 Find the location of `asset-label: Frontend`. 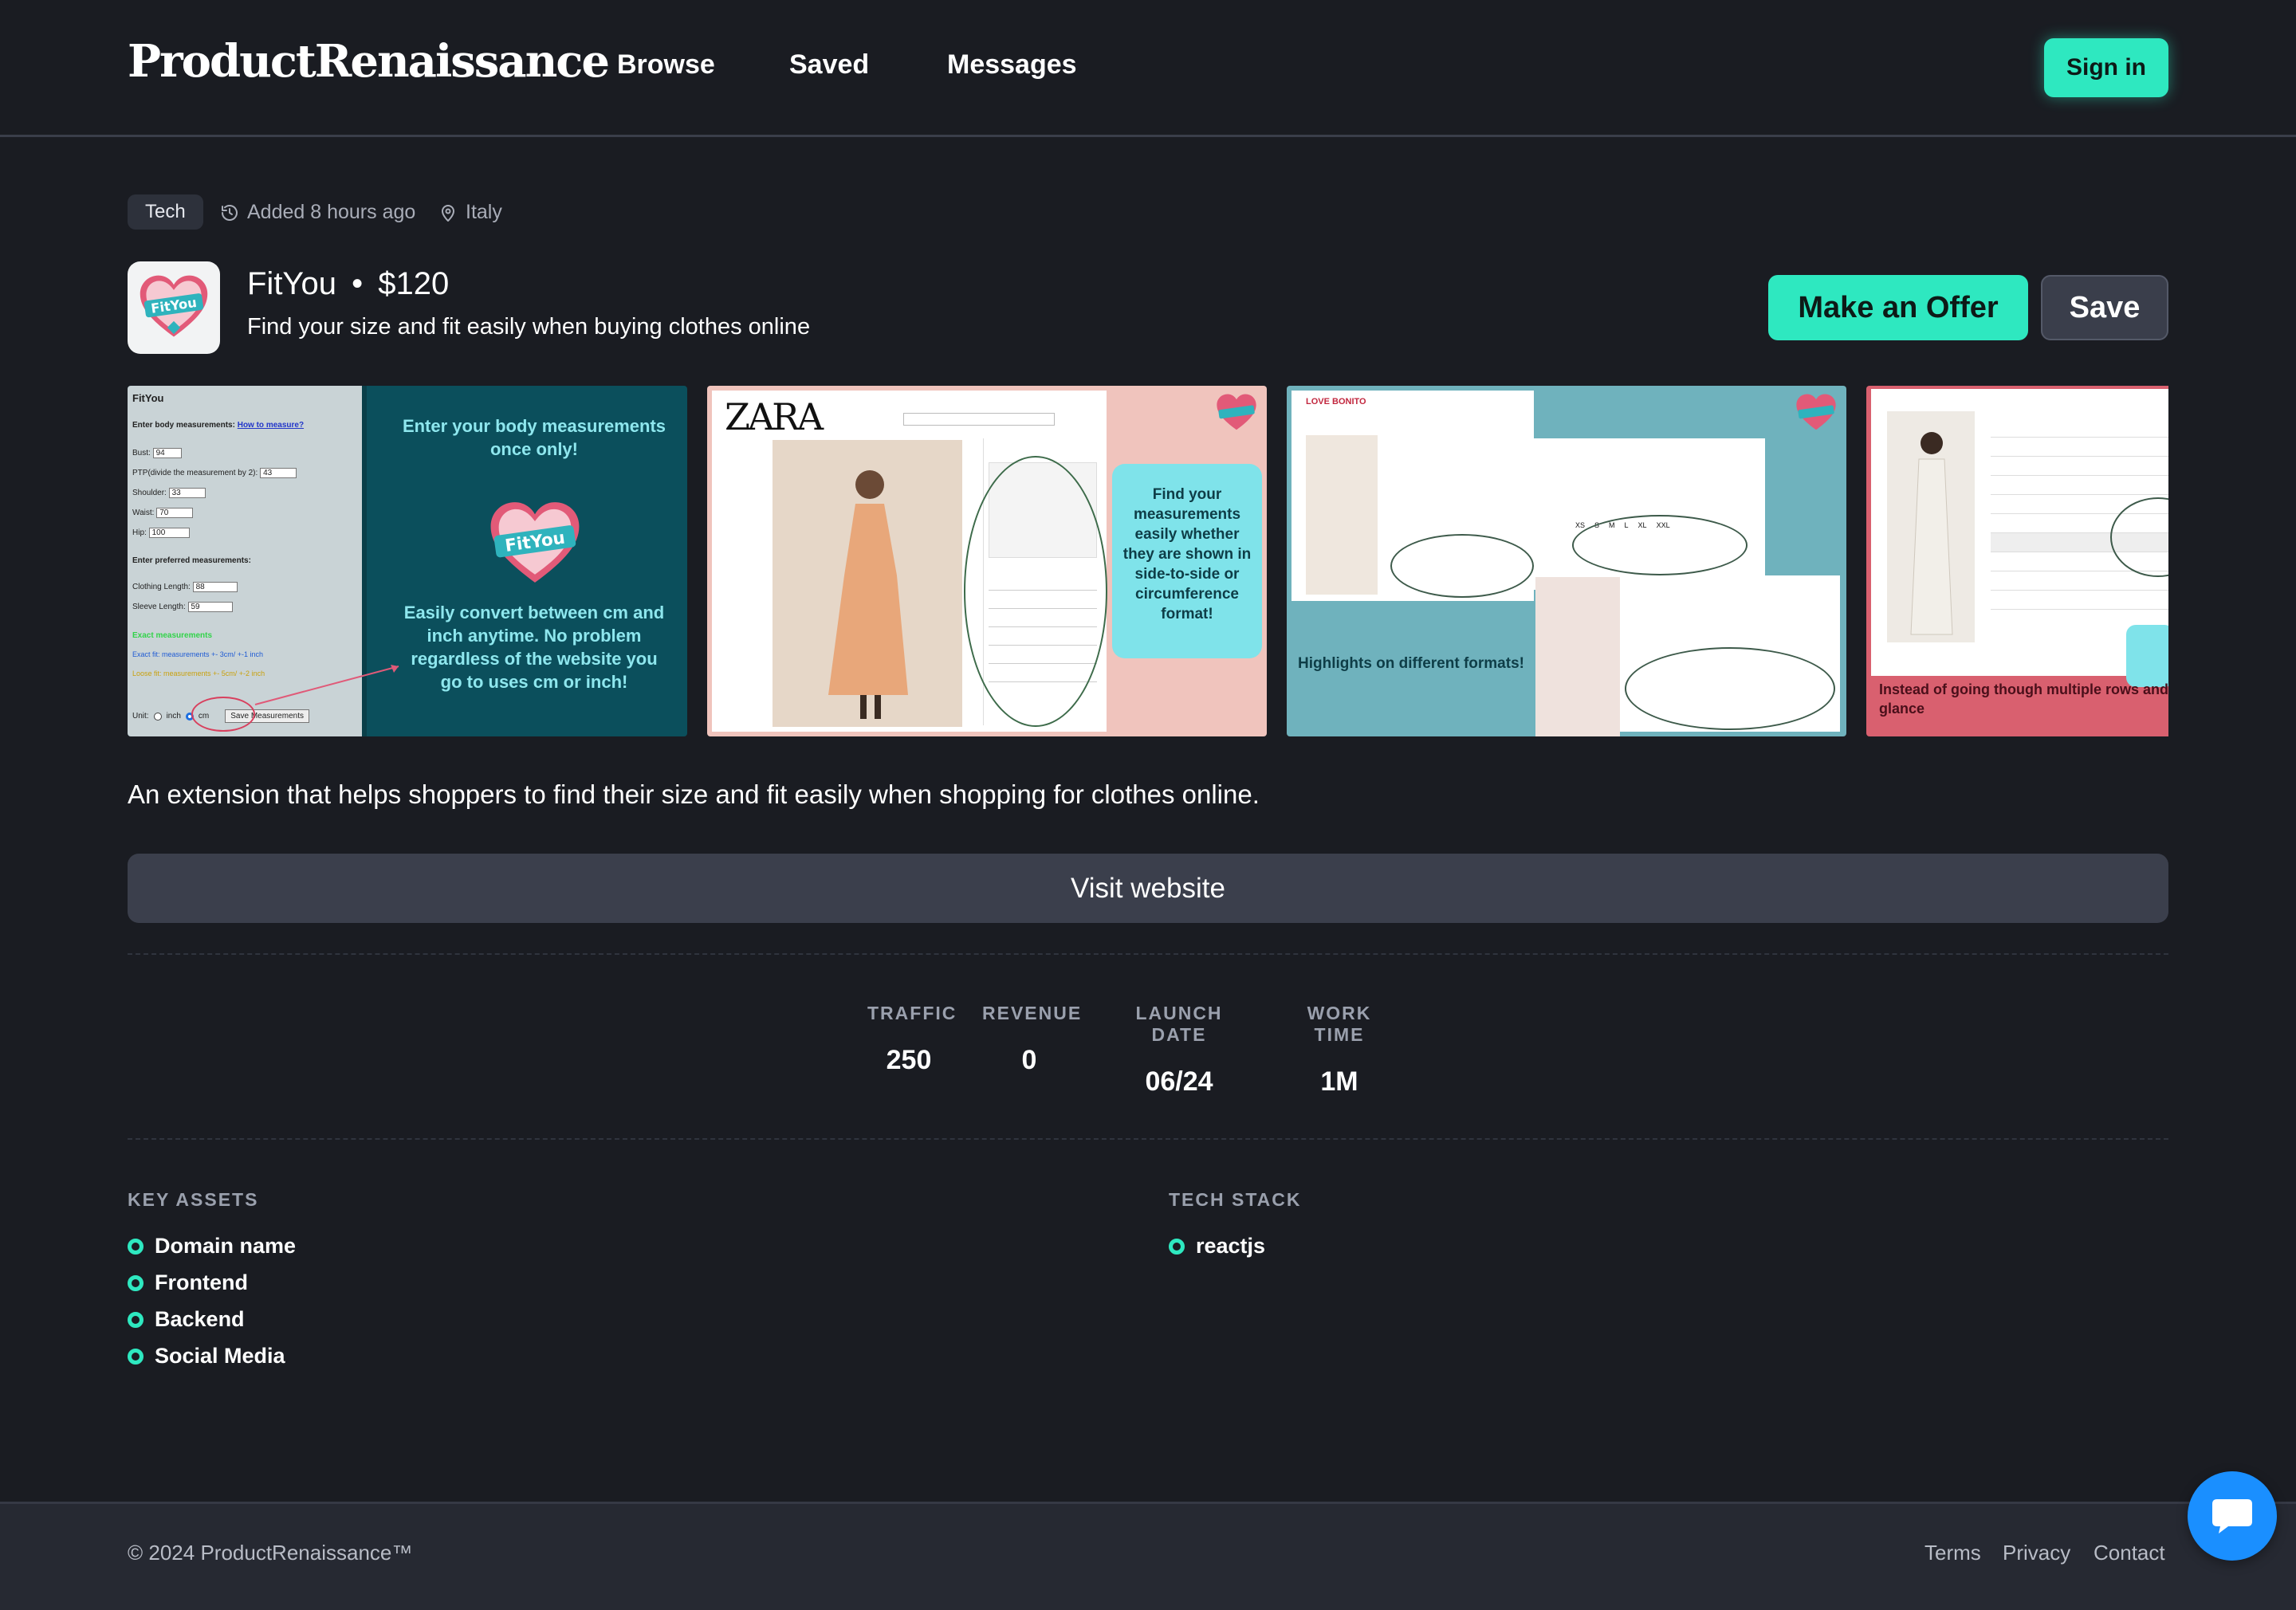

asset-label: Frontend is located at coordinates (201, 1282).